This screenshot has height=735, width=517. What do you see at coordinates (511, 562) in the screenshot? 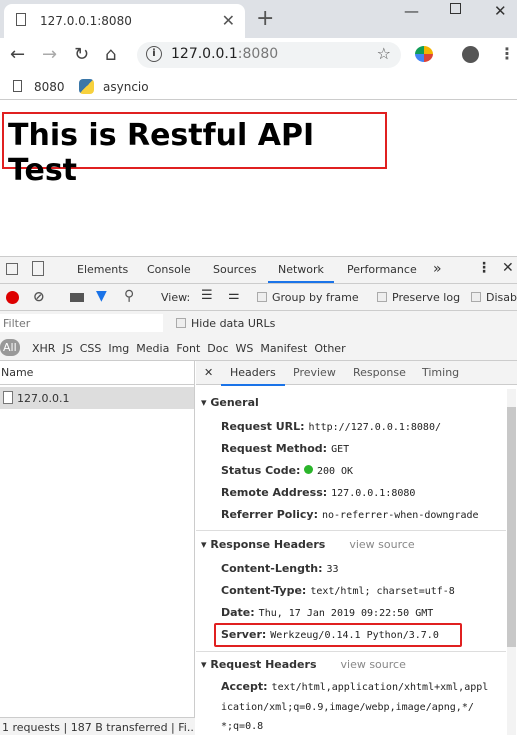
I see `scrollbar` at bounding box center [511, 562].